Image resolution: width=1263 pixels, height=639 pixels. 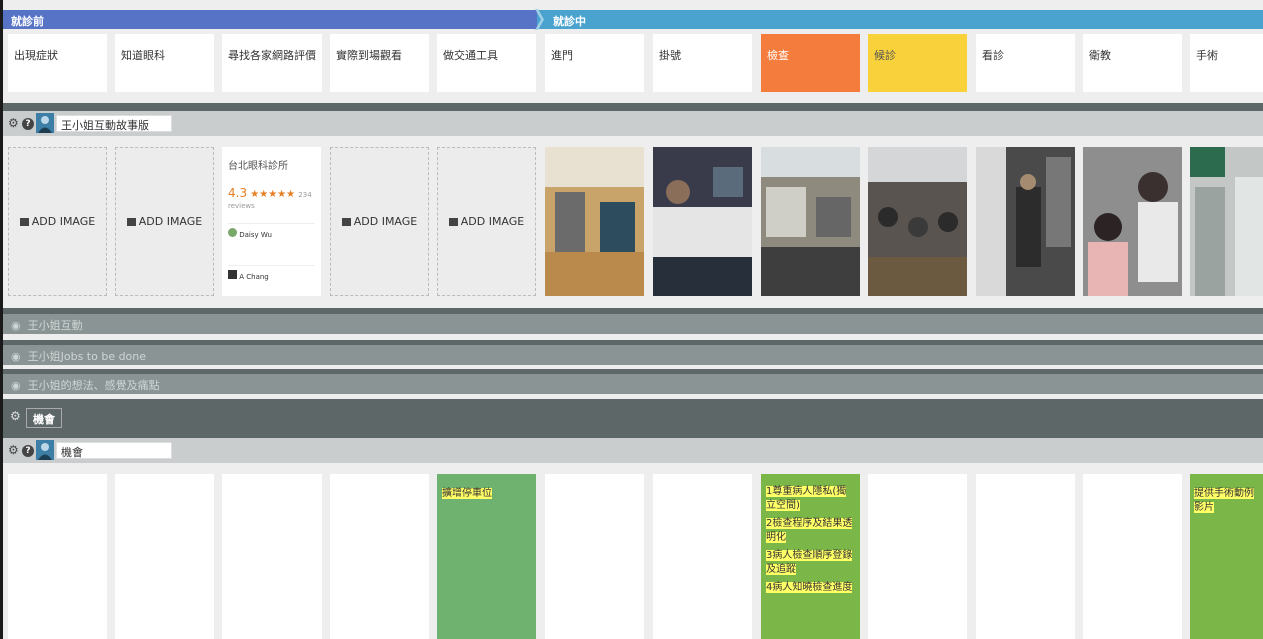 What do you see at coordinates (809, 562) in the screenshot?
I see `sticky-note: 3病人檢查順序登錄及追蹤` at bounding box center [809, 562].